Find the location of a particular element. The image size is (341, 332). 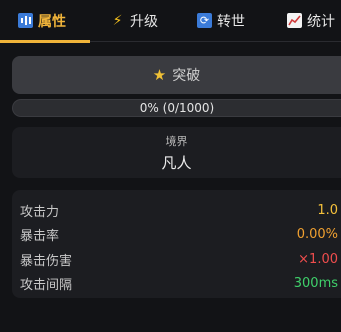

stat-row-crit-damage: 暴击伤害 ×1.00 is located at coordinates (180, 259).